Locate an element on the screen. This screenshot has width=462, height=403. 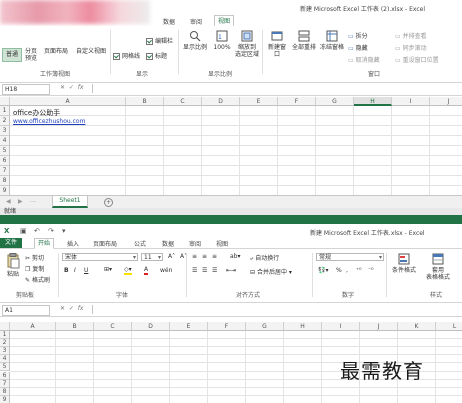
cell-a2: www.officezhushou.com is located at coordinates (49, 121).